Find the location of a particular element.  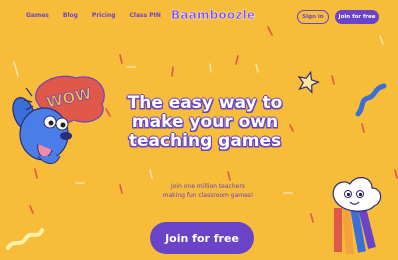

bottom-squiggle-icon is located at coordinates (25, 239).